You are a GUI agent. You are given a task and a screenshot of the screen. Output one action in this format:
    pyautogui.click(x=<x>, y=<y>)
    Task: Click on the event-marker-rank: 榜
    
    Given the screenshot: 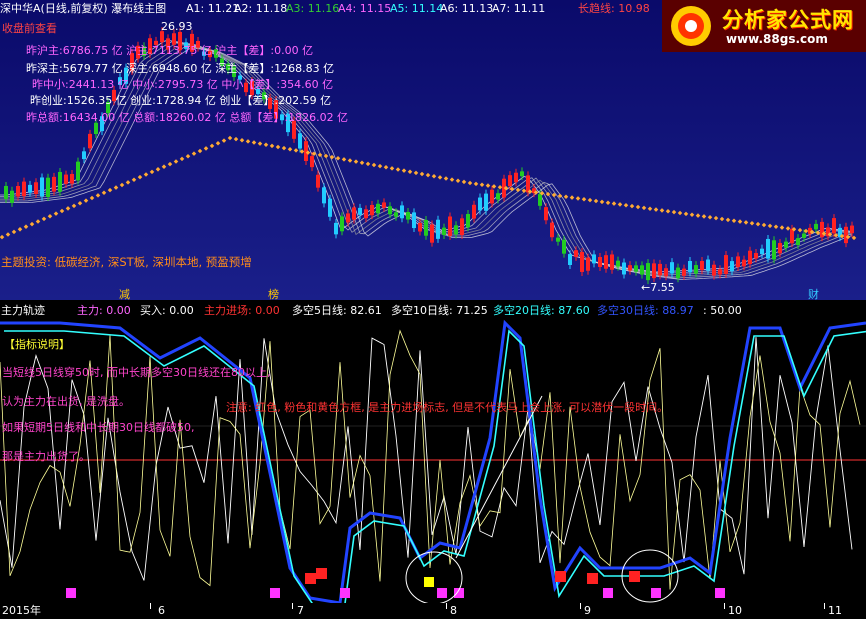 What is the action you would take?
    pyautogui.click(x=273, y=294)
    